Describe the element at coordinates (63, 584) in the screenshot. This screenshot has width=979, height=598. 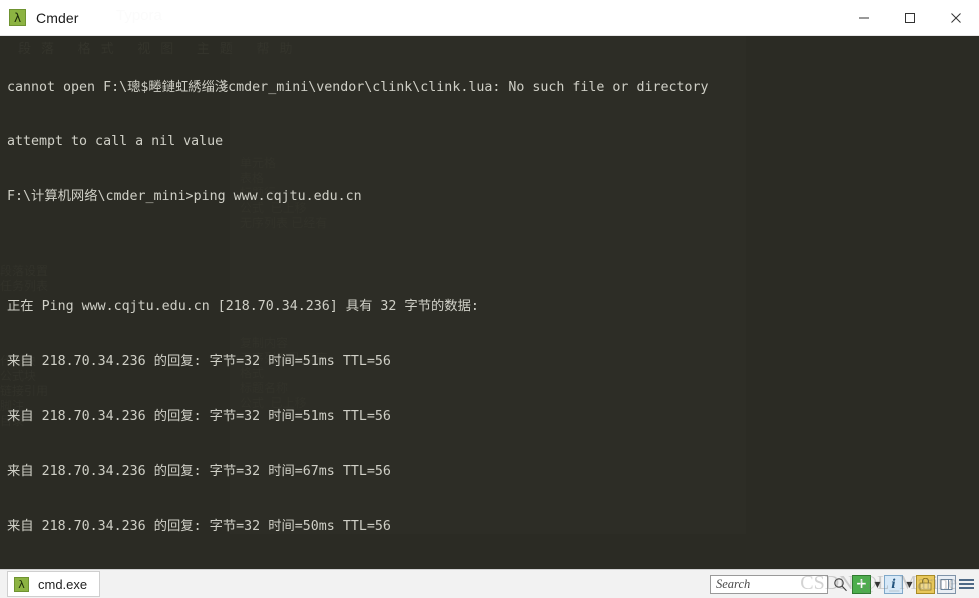
I see `tab-label: cmd.exe` at that location.